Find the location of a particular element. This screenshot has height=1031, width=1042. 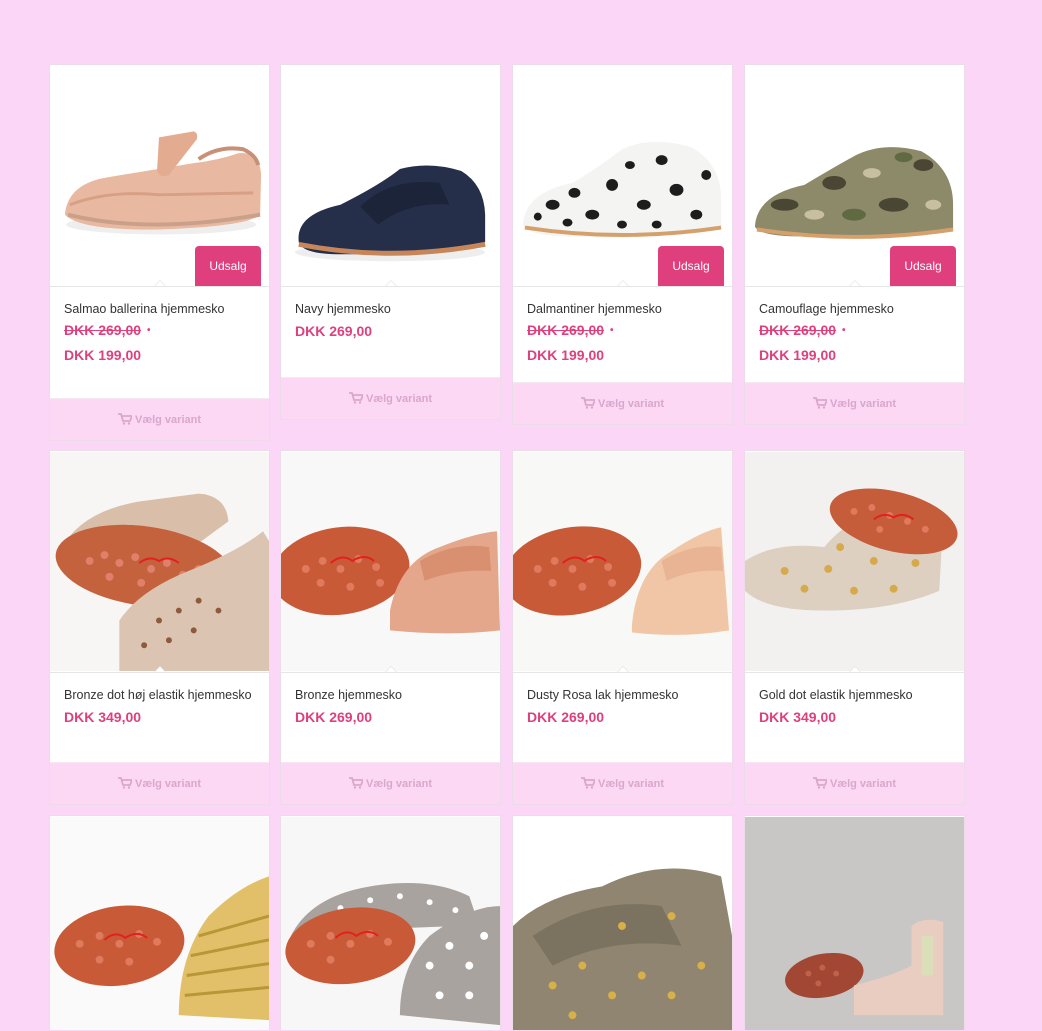

product-info: Bronze hjemmesko DKK 269,00 is located at coordinates (390, 699).